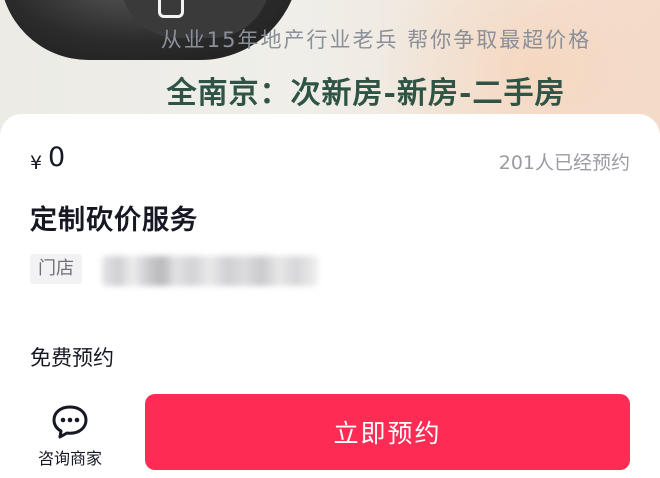  Describe the element at coordinates (387, 432) in the screenshot. I see `book-now-button: 立即预约` at that location.